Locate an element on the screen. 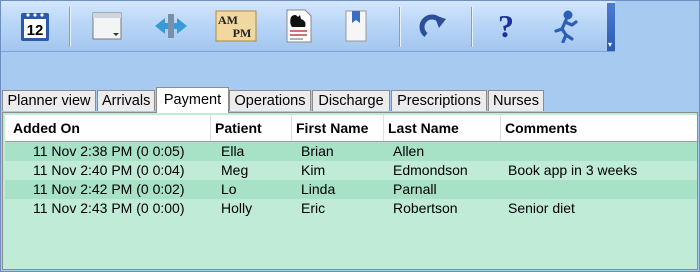 Image resolution: width=700 pixels, height=272 pixels. help-icon: ? is located at coordinates (506, 26).